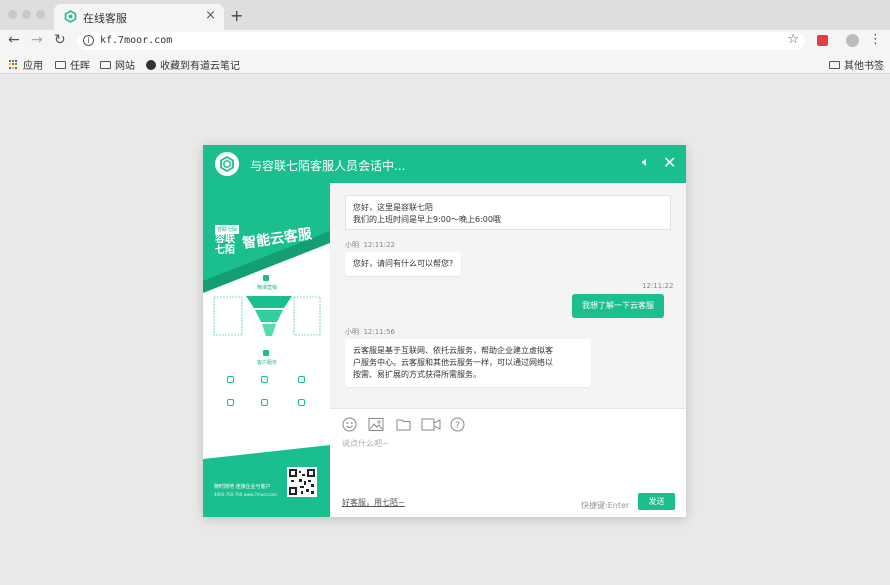  I want to click on welcome-notice: 您好，这里是容联七陌 我们的上班时间是早上9:00～晚上6:00哦, so click(508, 212).